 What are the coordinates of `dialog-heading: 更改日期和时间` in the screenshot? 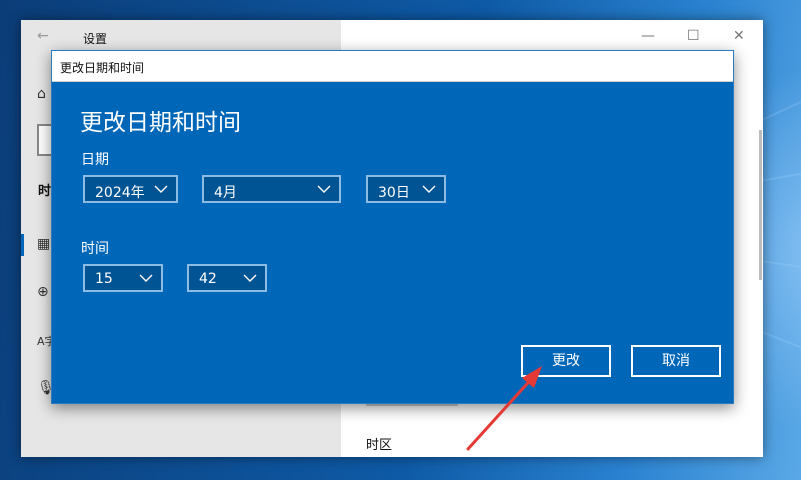 It's located at (160, 123).